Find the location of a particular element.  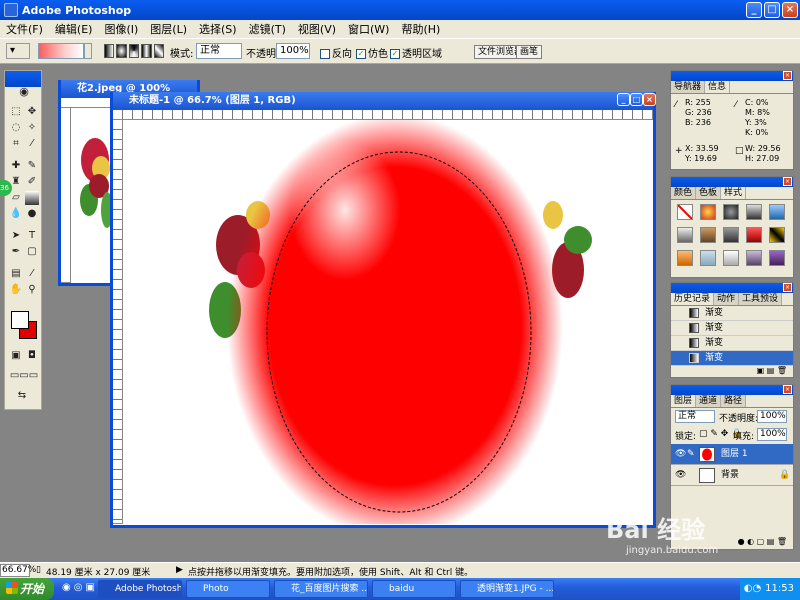

maximize-button: □ is located at coordinates (772, 10).